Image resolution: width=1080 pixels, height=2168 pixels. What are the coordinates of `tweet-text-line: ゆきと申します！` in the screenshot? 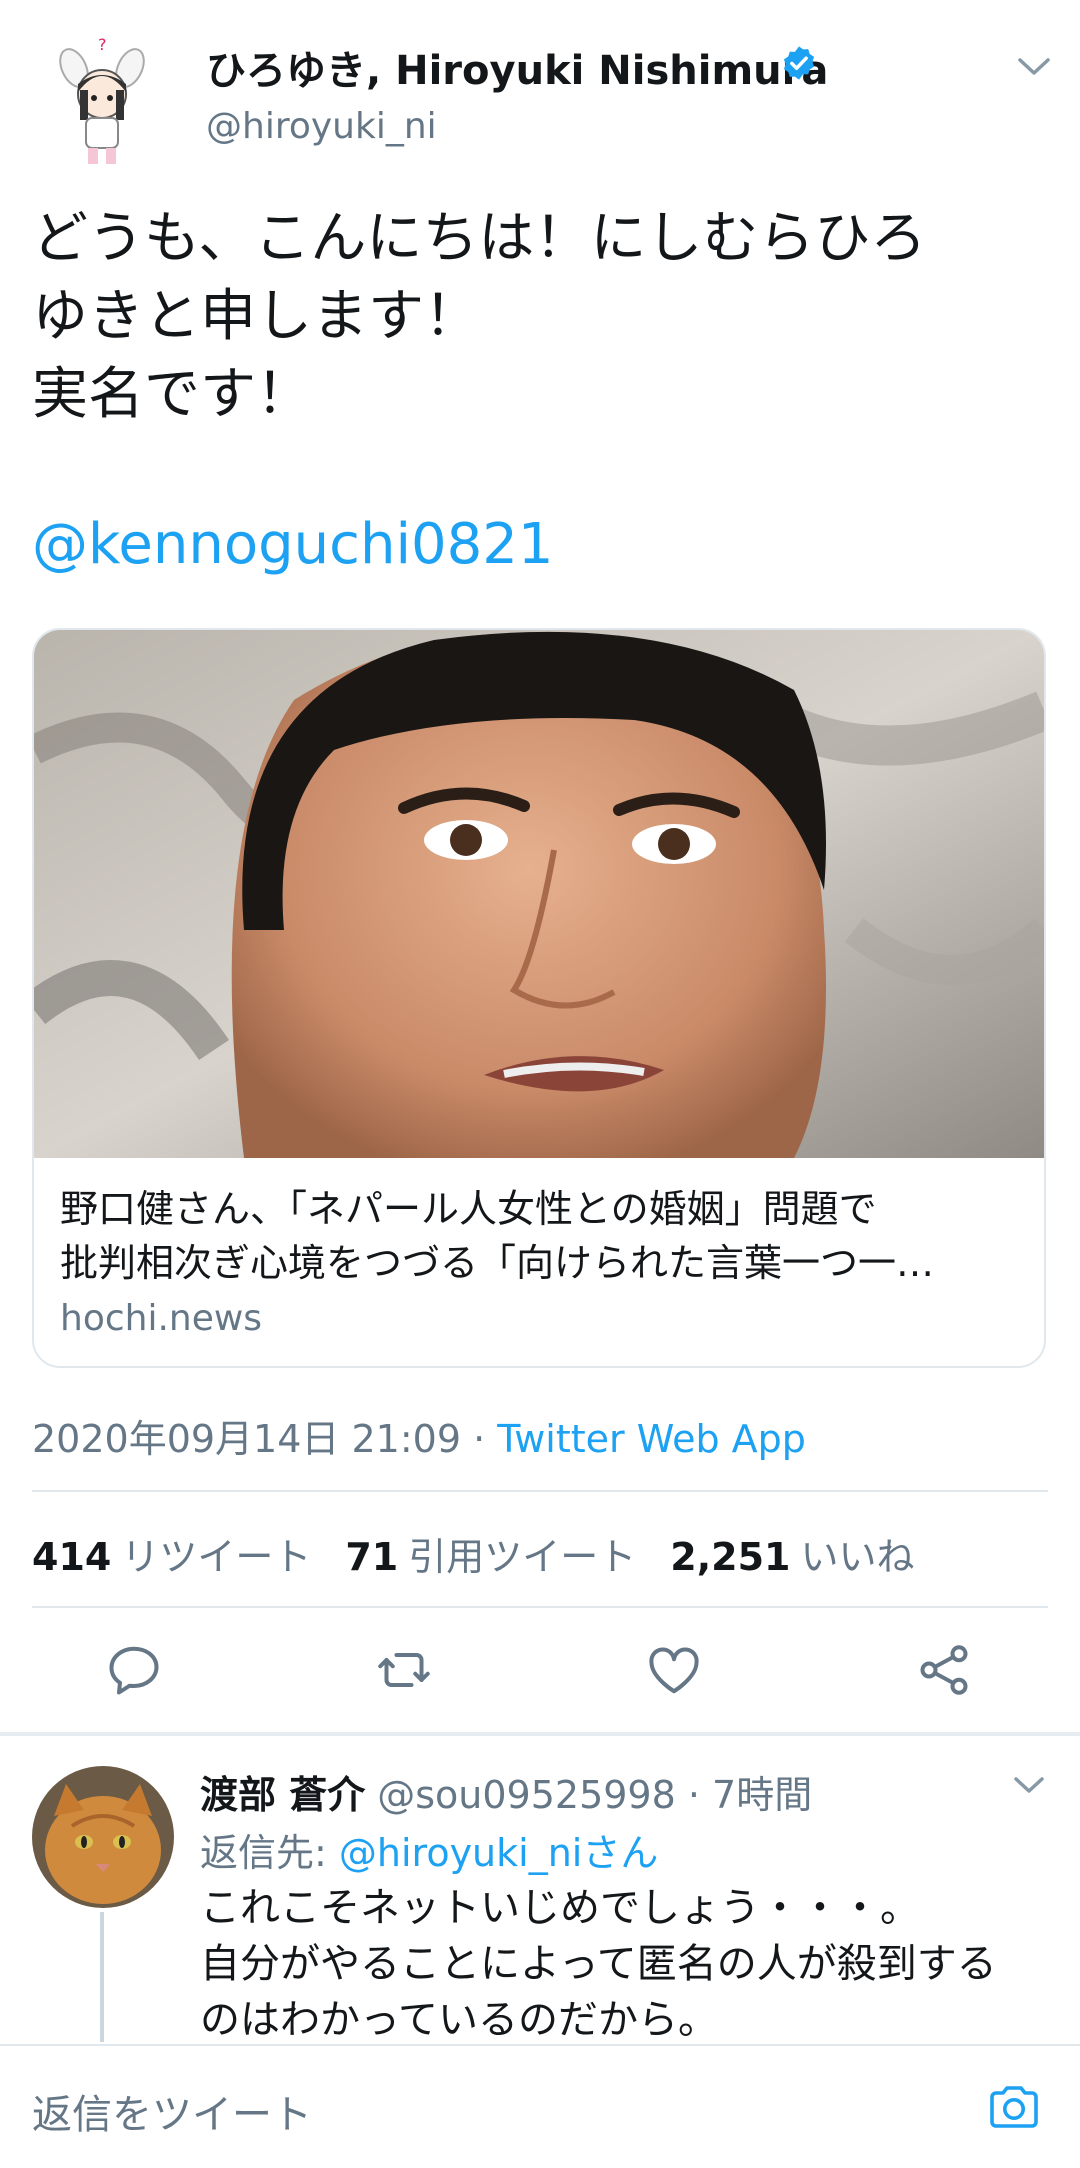 It's located at (256, 316).